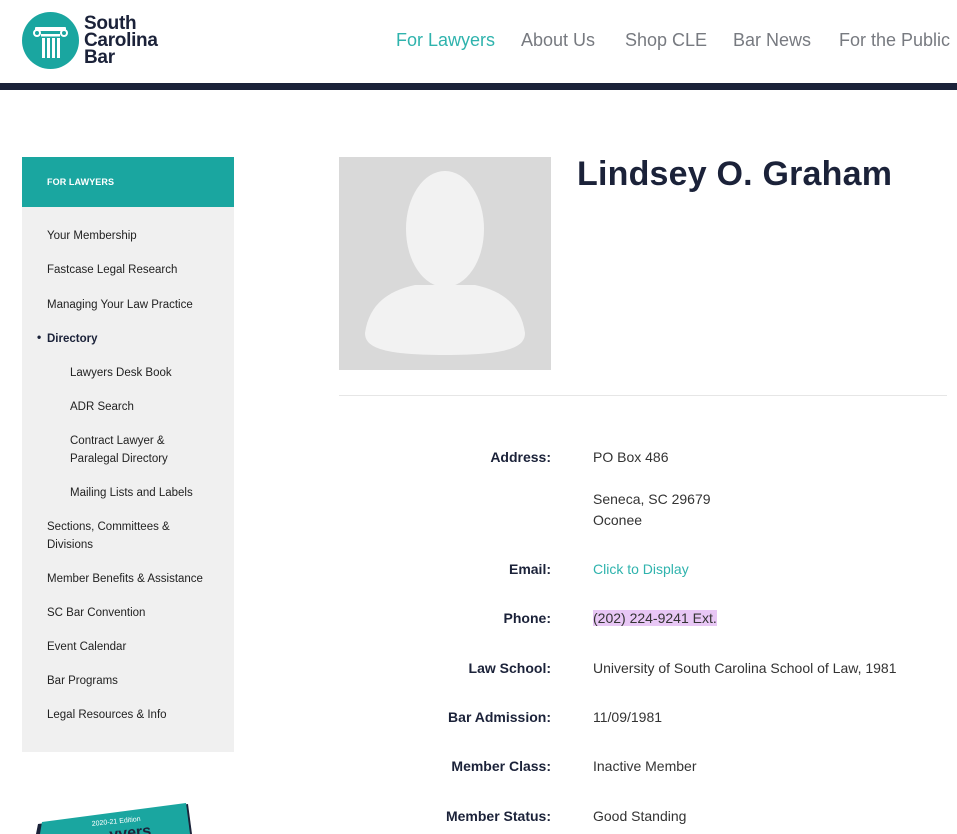 The image size is (957, 834). What do you see at coordinates (501, 766) in the screenshot?
I see `member-class-label: Member Class:` at bounding box center [501, 766].